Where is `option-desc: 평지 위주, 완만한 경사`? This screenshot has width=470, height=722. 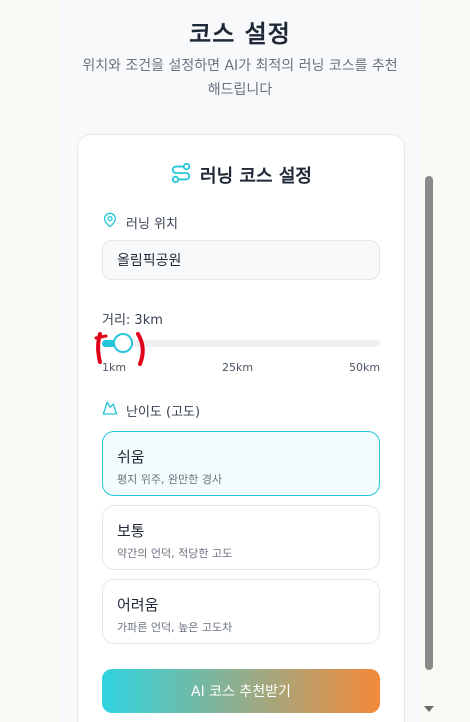 option-desc: 평지 위주, 완만한 경사 is located at coordinates (170, 479).